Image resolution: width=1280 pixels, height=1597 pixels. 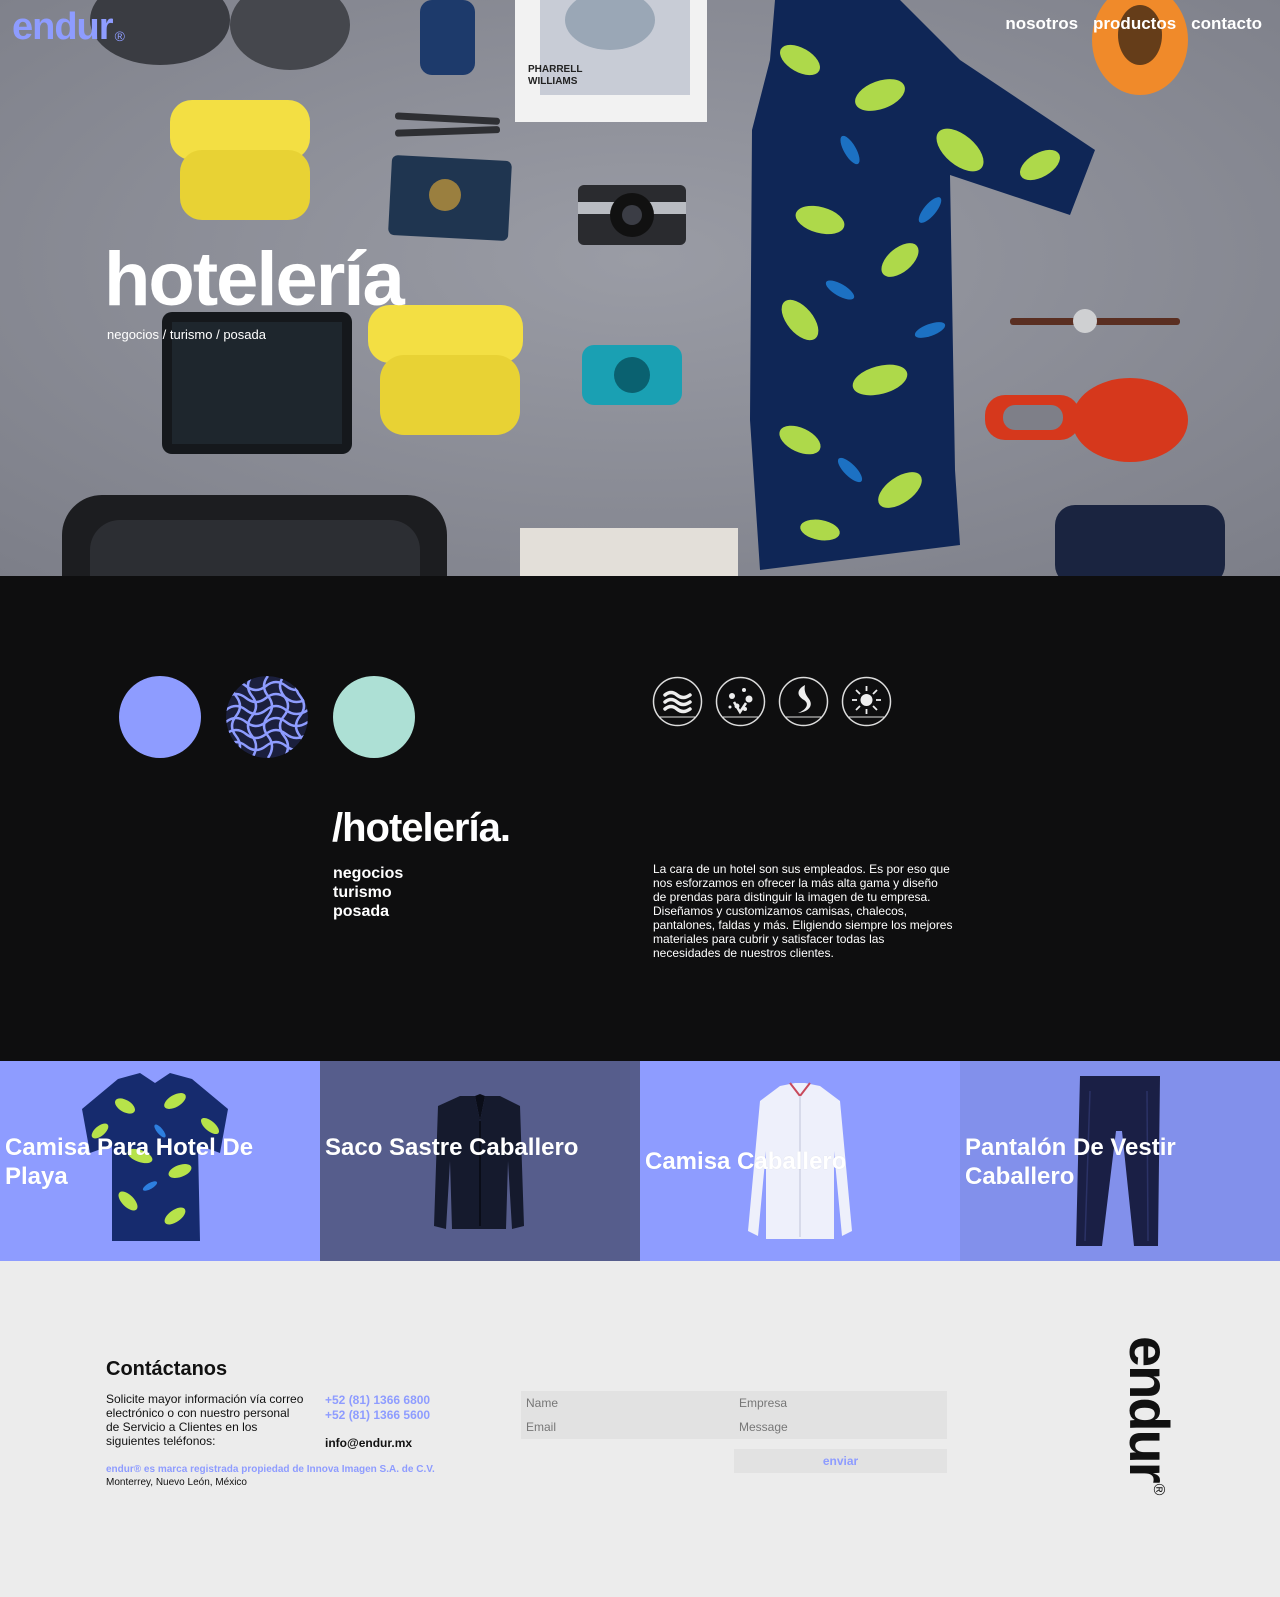 I want to click on dots-icon, so click(x=740, y=701).